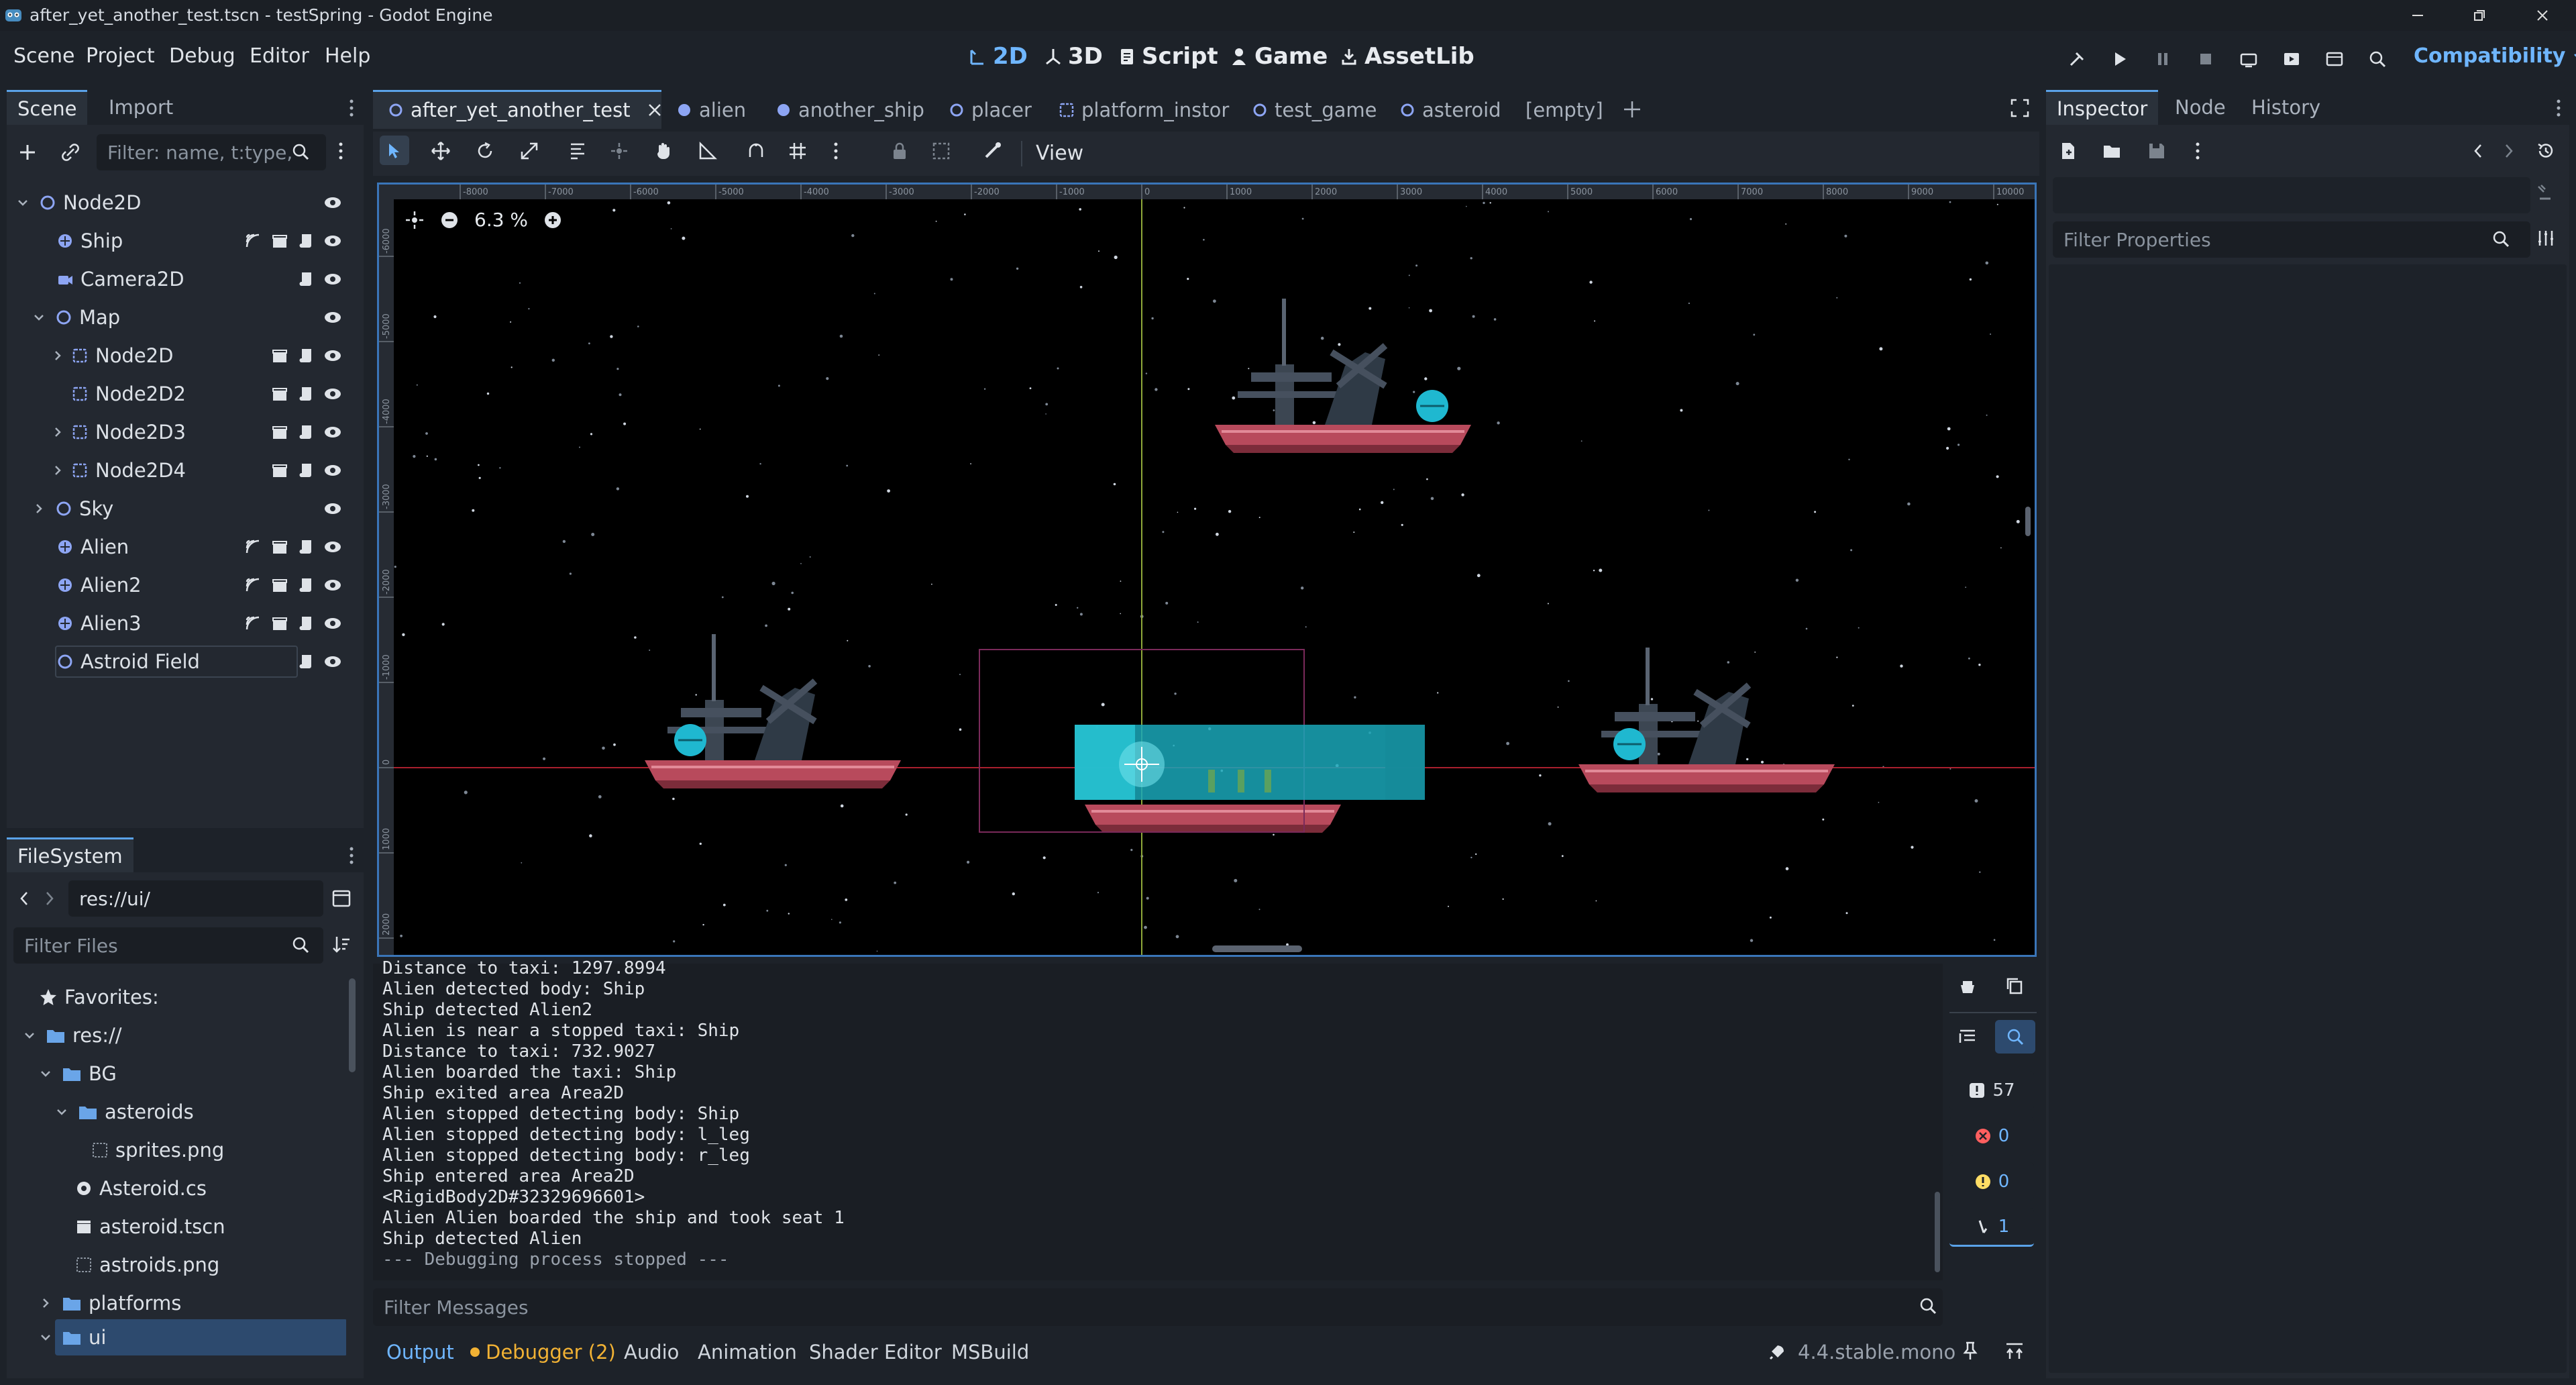 The width and height of the screenshot is (2576, 1385). I want to click on tree-node-sky: Sky, so click(190, 509).